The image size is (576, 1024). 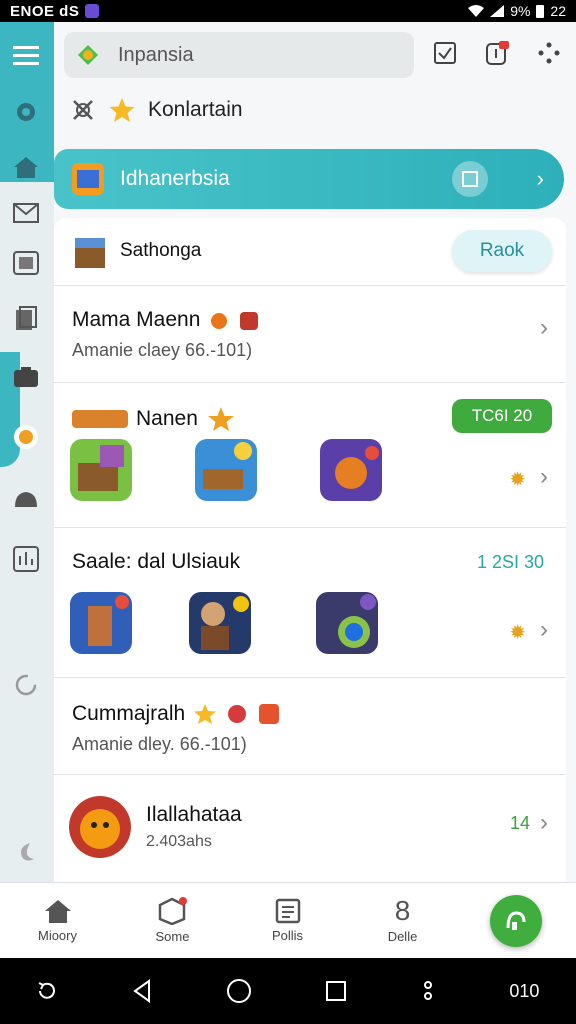 I want to click on flame-icon, so click(x=219, y=321).